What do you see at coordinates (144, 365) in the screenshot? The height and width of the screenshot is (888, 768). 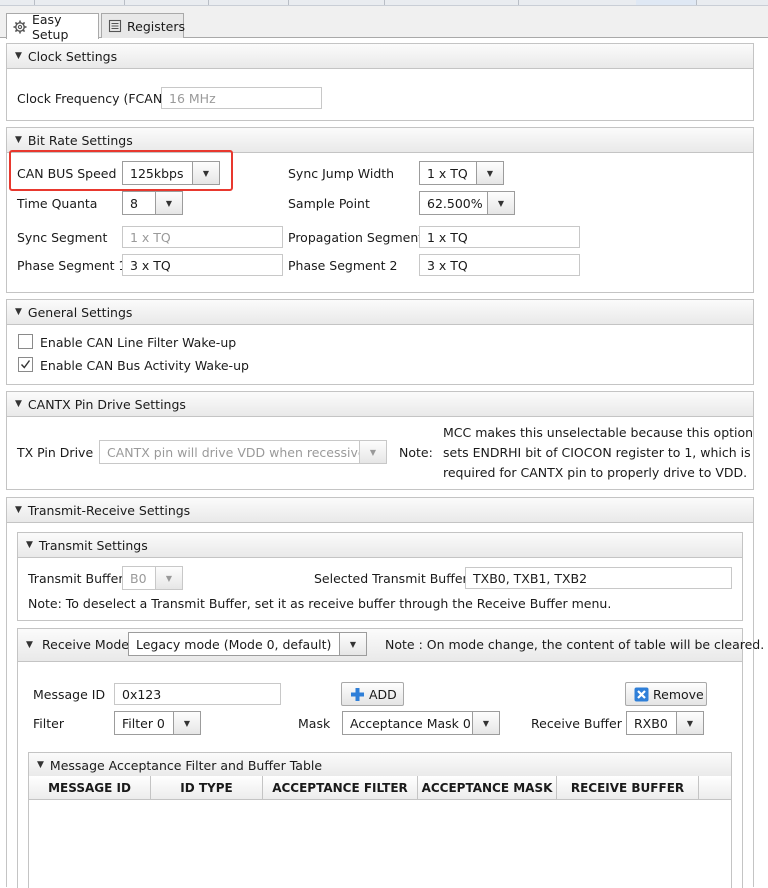 I see `bus-activity-wakeup-label: Enable CAN Bus Activity Wake-up` at bounding box center [144, 365].